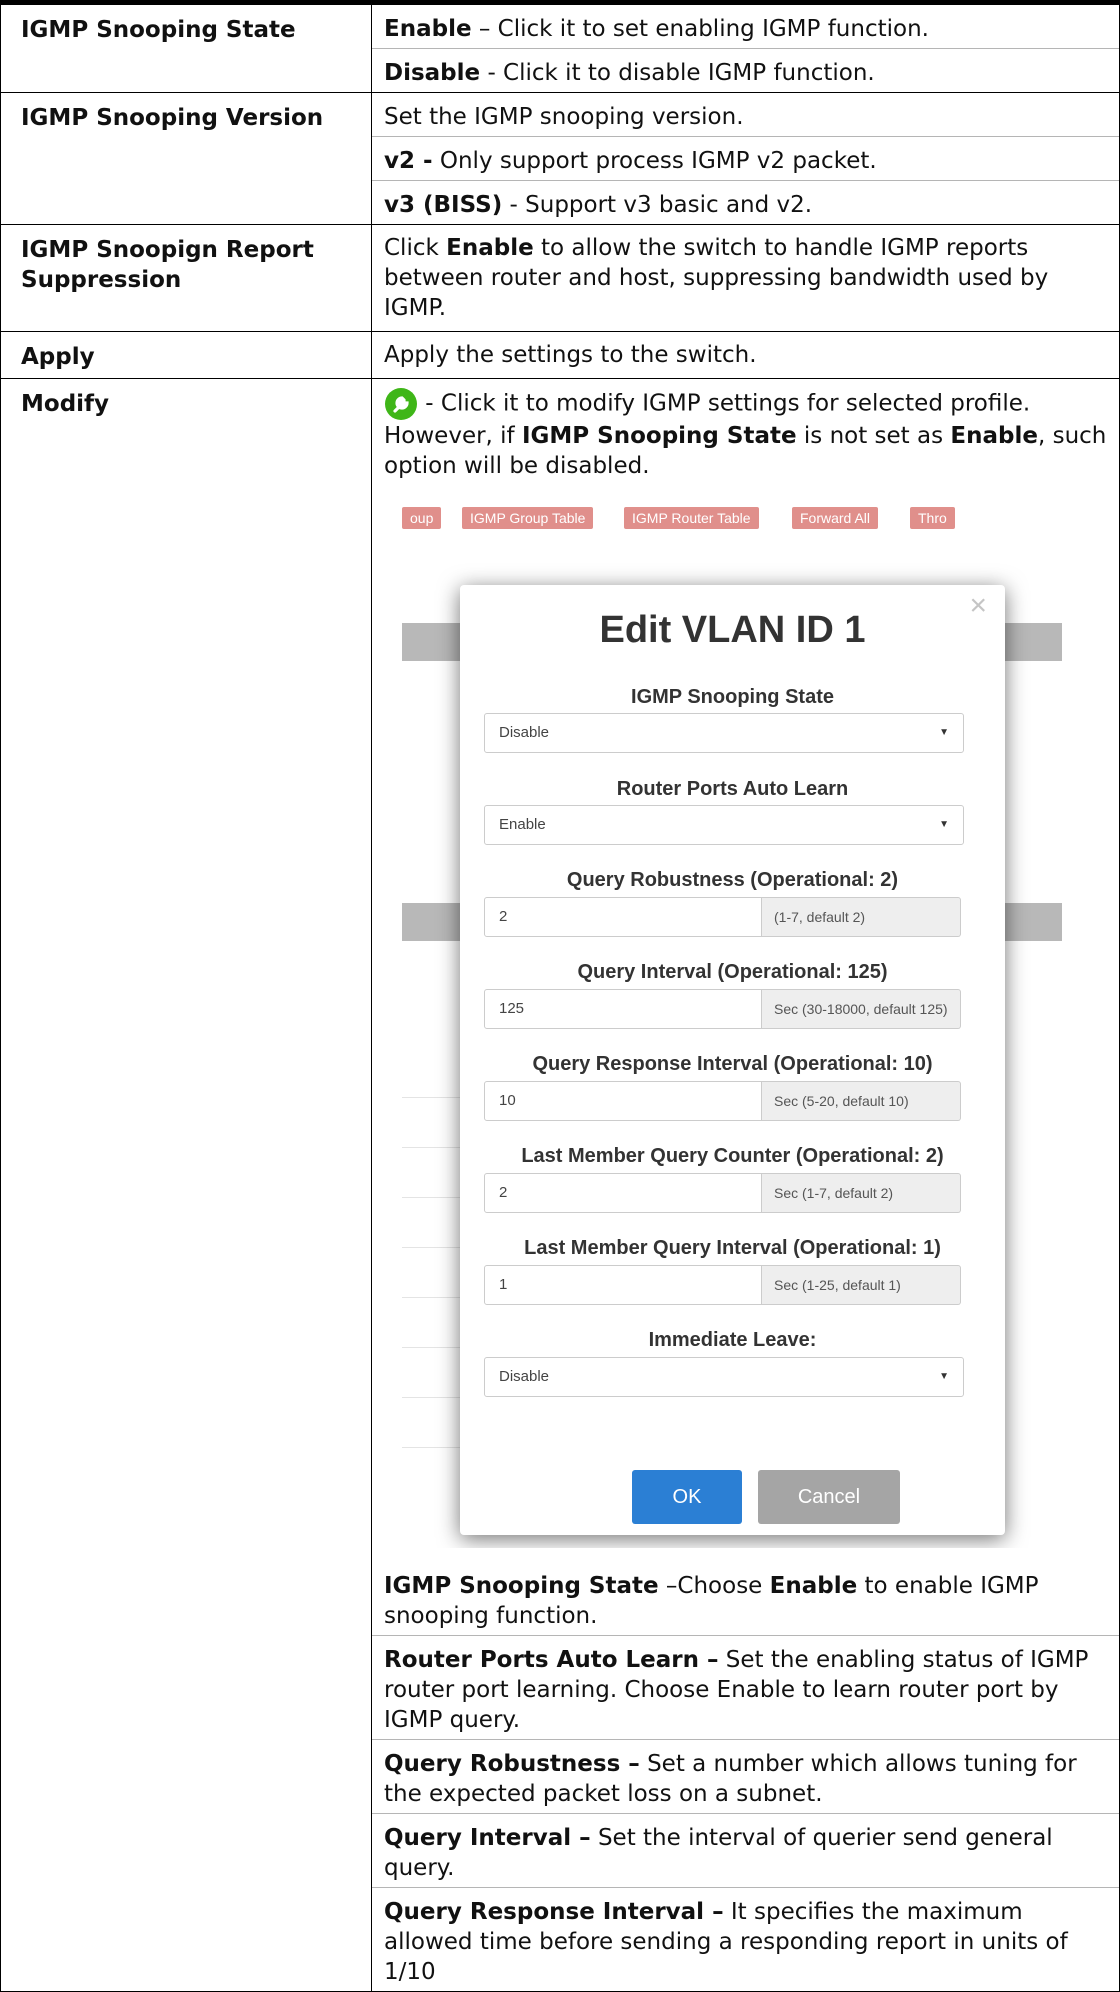  What do you see at coordinates (522, 824) in the screenshot?
I see `select-value: Enable` at bounding box center [522, 824].